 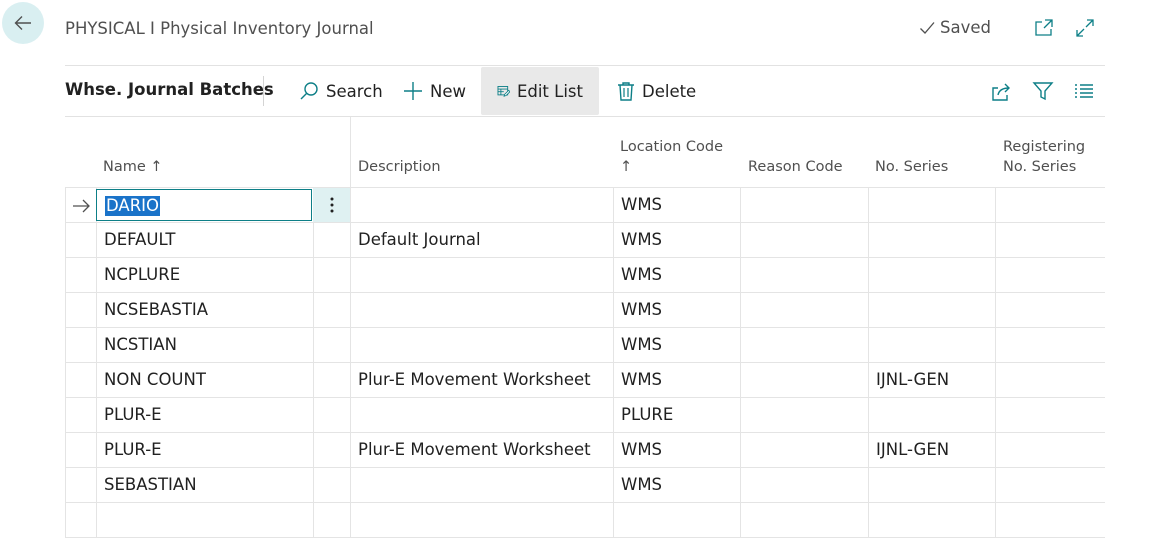 I want to click on saved-status: Saved, so click(x=954, y=27).